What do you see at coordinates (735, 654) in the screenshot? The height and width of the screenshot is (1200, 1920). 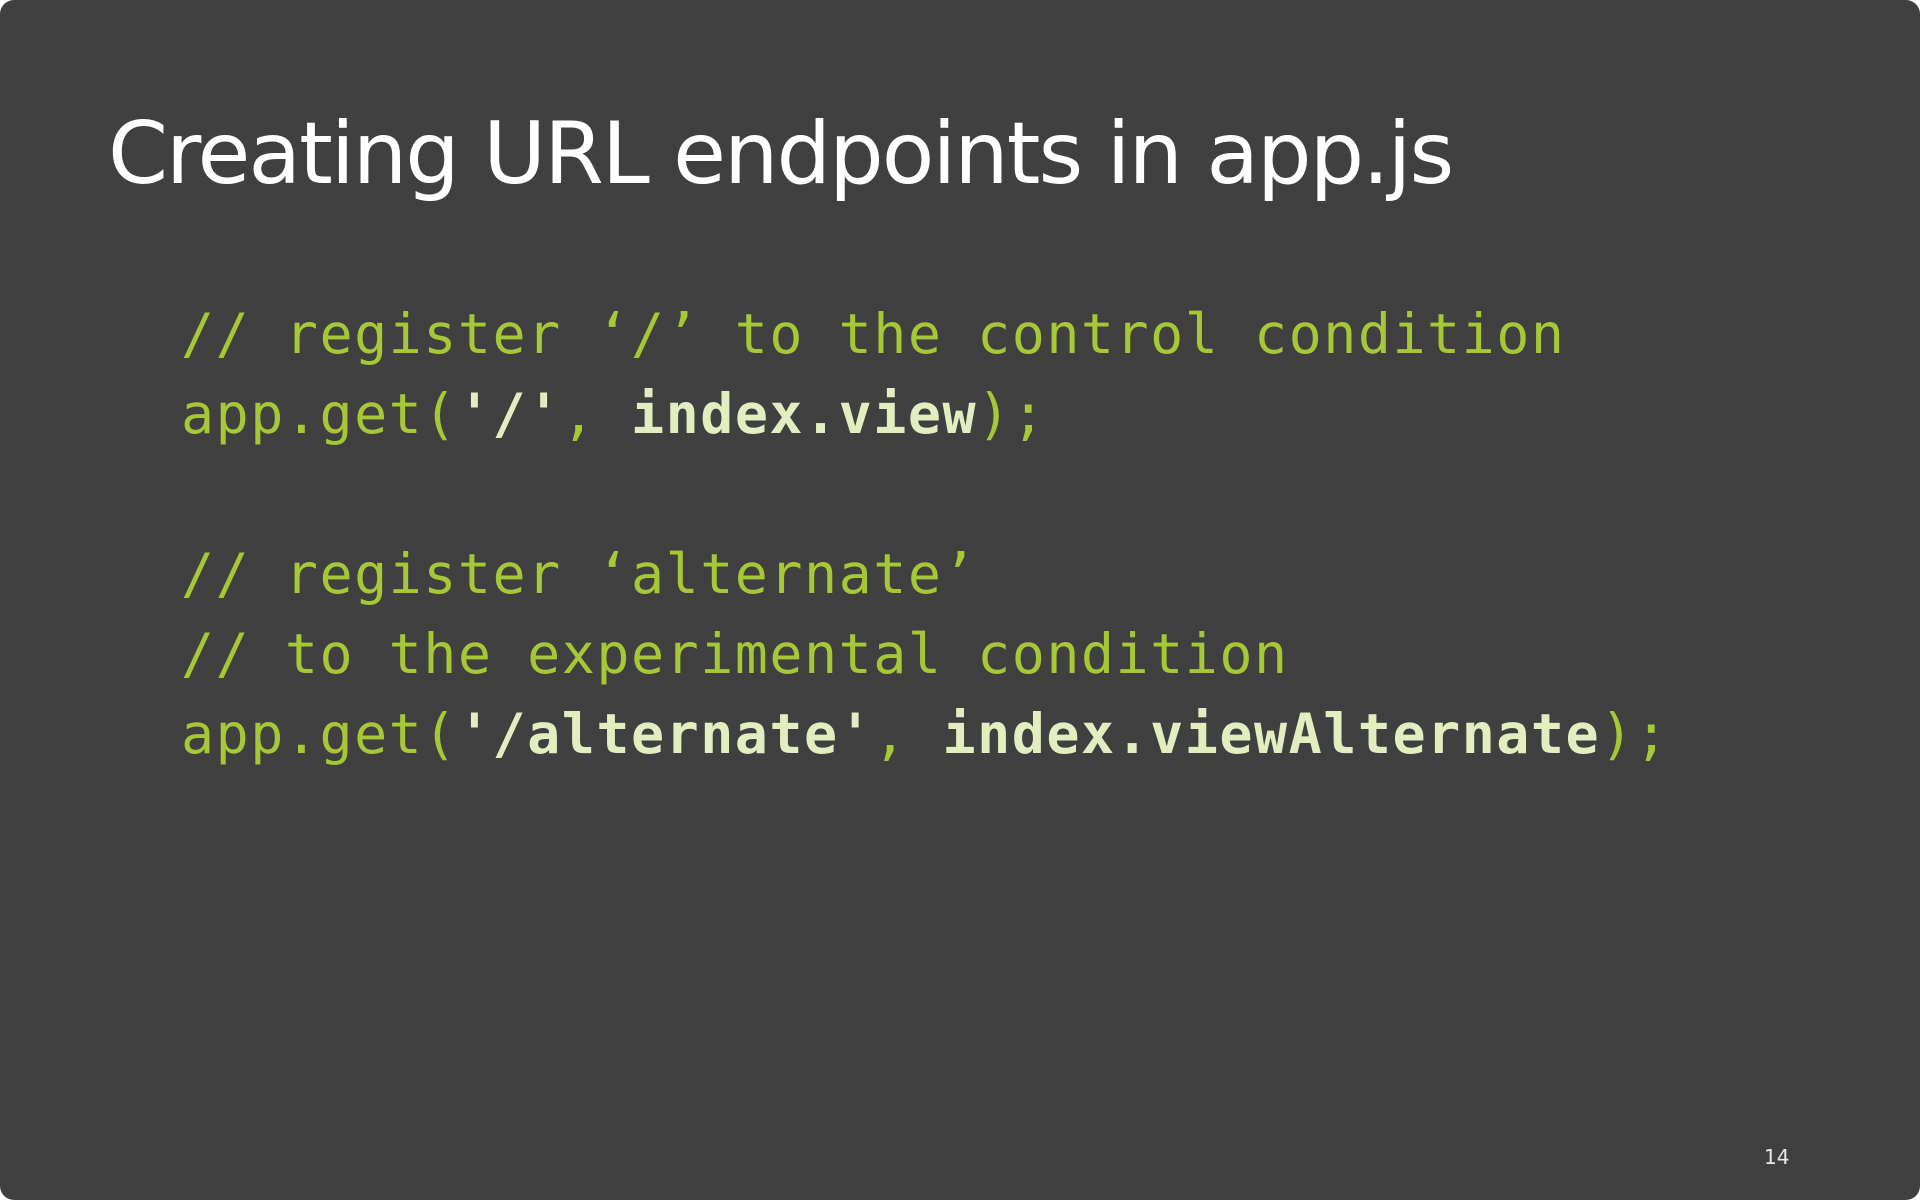 I see `code-comment-line: // to the experimental condition` at bounding box center [735, 654].